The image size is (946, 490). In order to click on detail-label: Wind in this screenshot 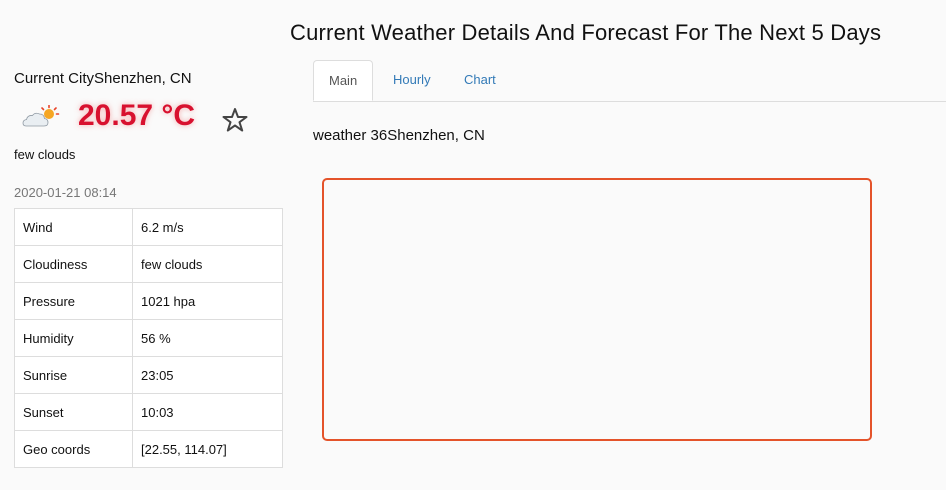, I will do `click(73, 227)`.